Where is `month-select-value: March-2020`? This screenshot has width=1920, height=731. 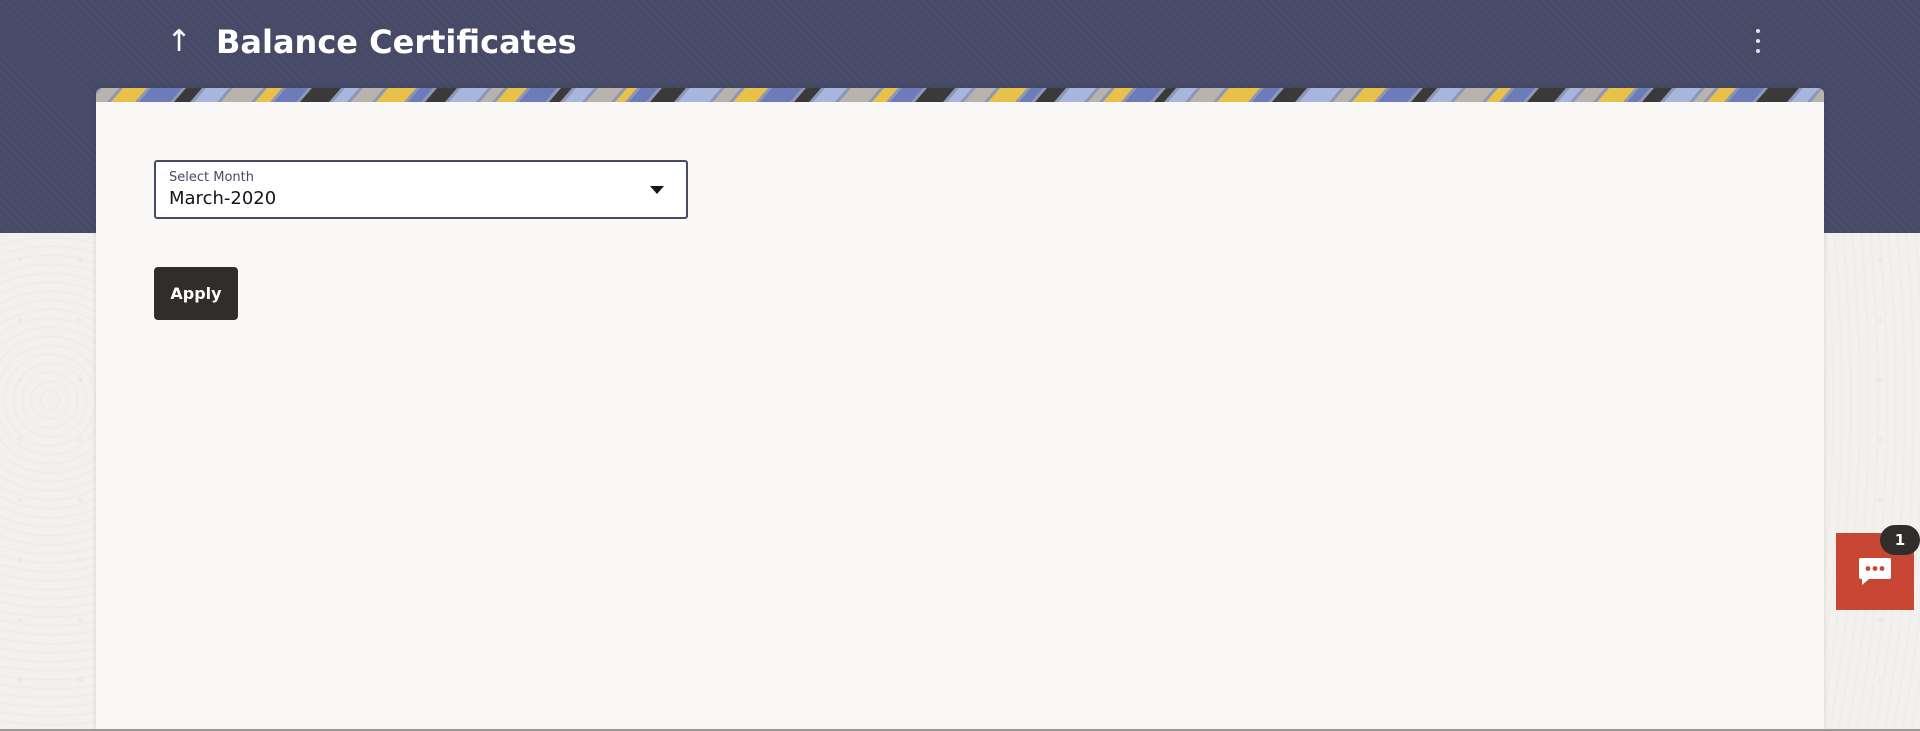 month-select-value: March-2020 is located at coordinates (223, 198).